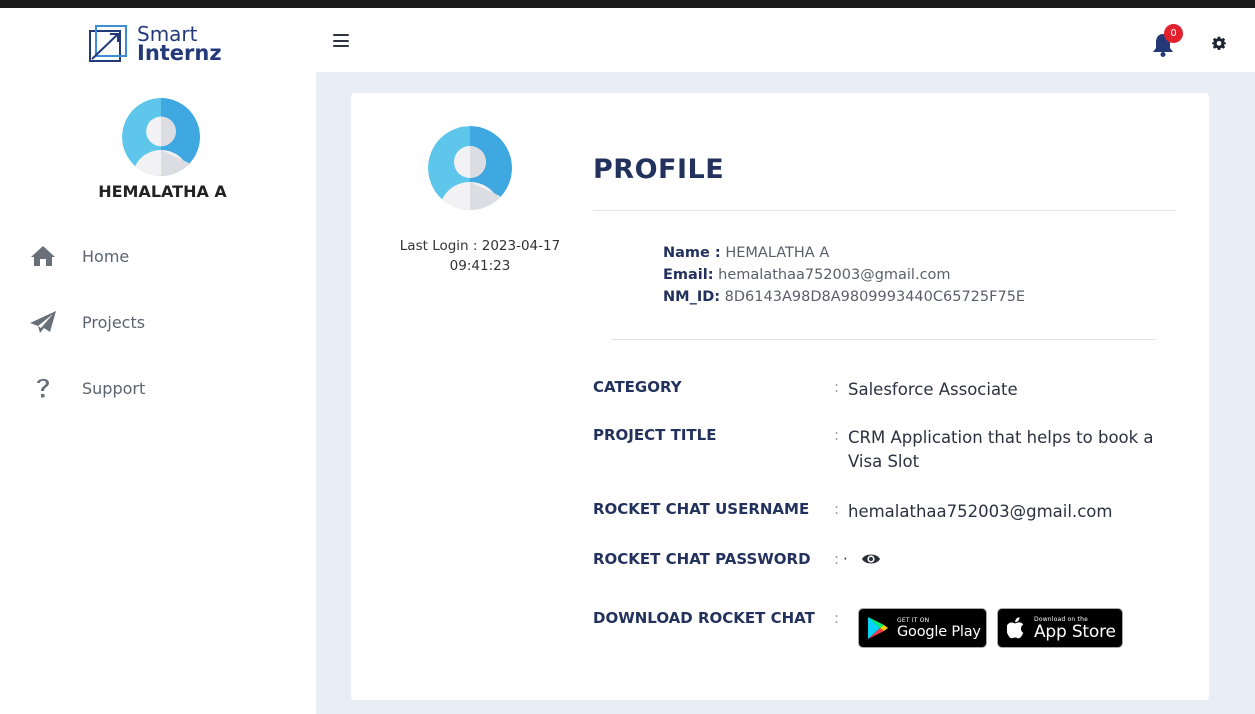 The image size is (1255, 714). I want to click on password-value: ·, so click(845, 559).